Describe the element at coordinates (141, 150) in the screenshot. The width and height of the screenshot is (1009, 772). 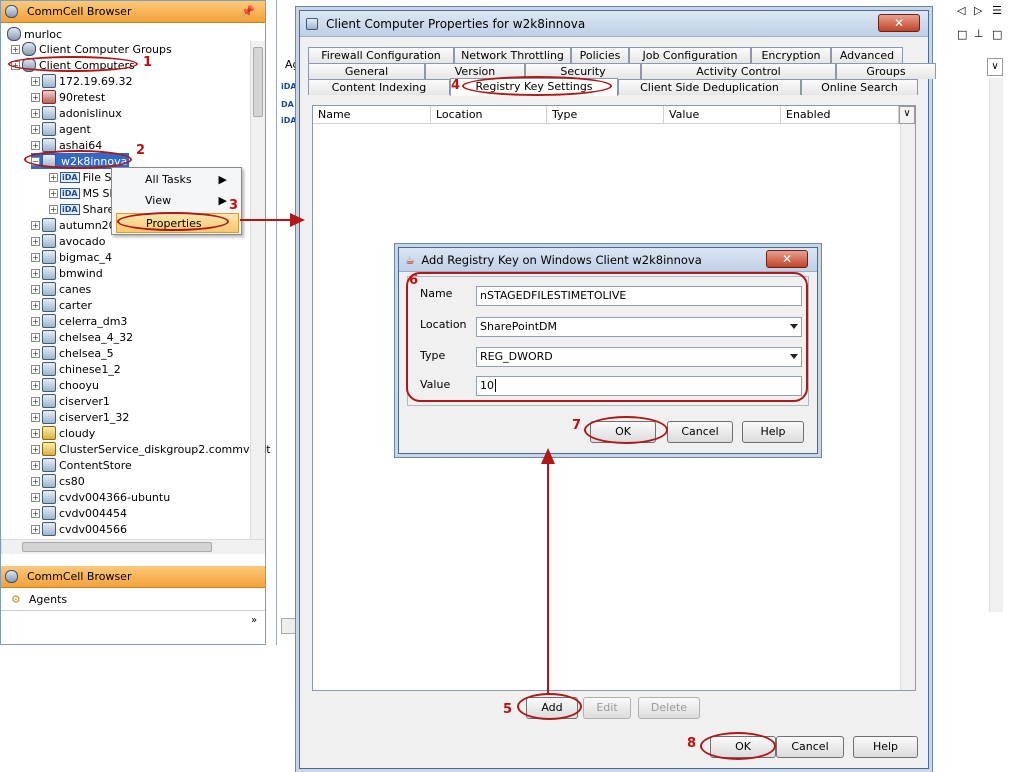
I see `callout-number: 2` at that location.